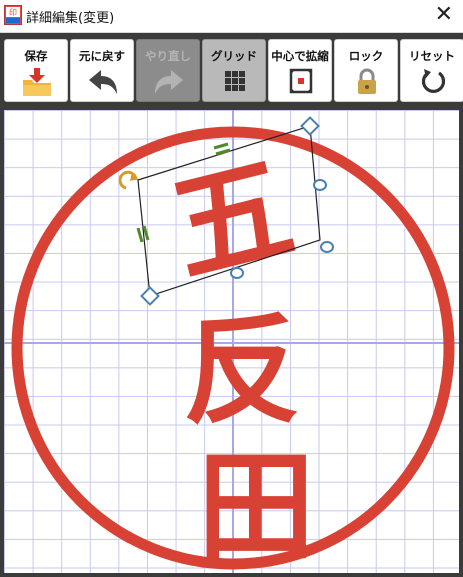 This screenshot has height=577, width=463. Describe the element at coordinates (169, 82) in the screenshot. I see `redo-arrow-icon` at that location.